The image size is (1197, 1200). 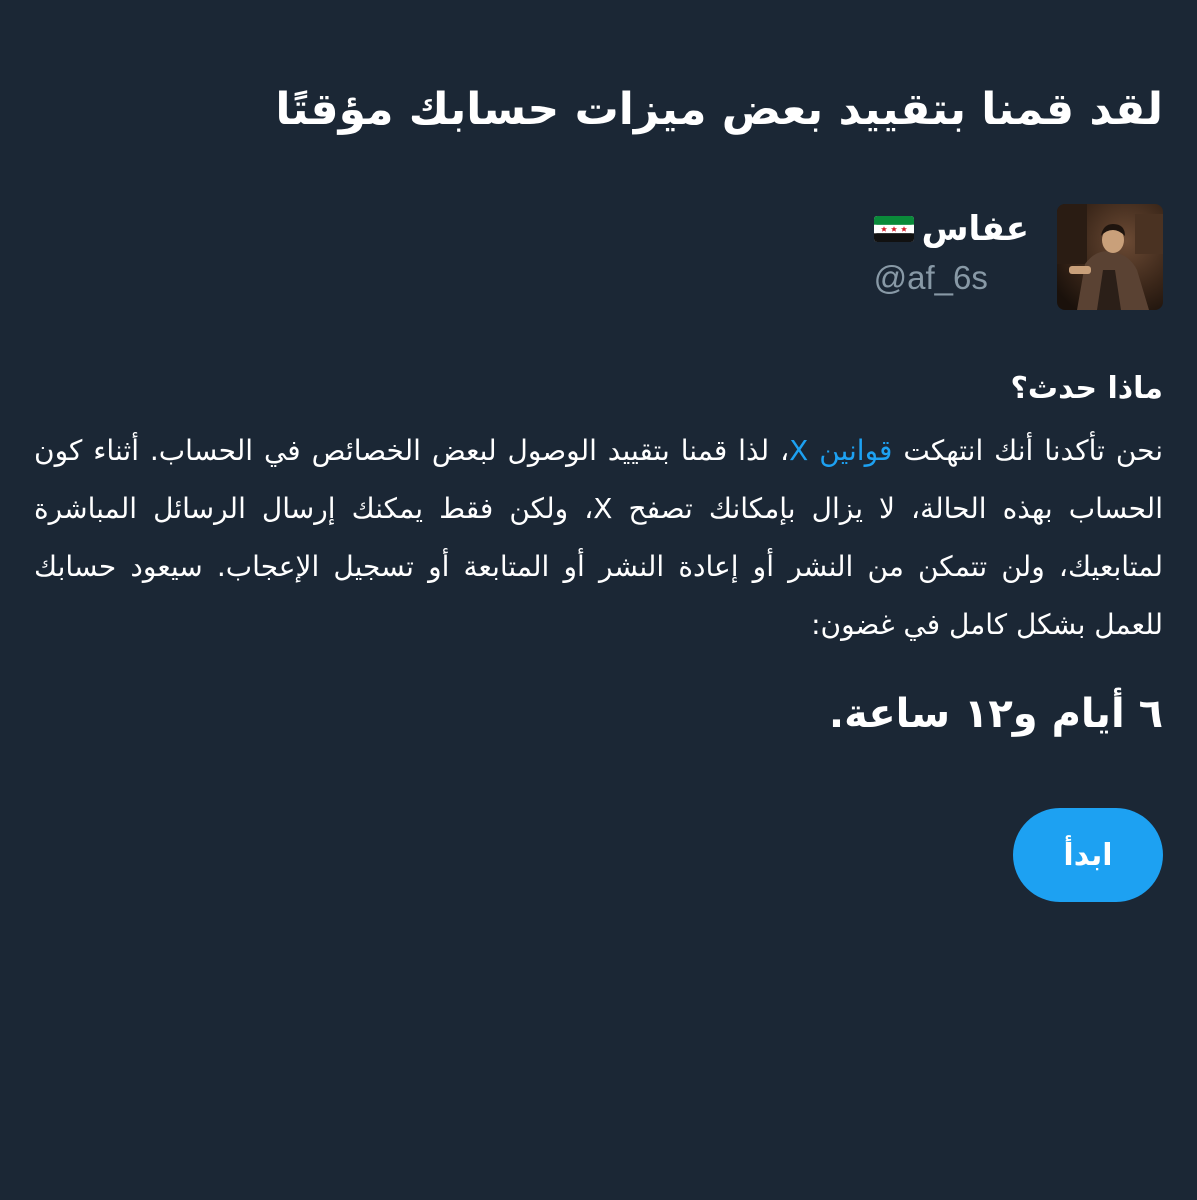 I want to click on profile-photo-icon, so click(x=1110, y=257).